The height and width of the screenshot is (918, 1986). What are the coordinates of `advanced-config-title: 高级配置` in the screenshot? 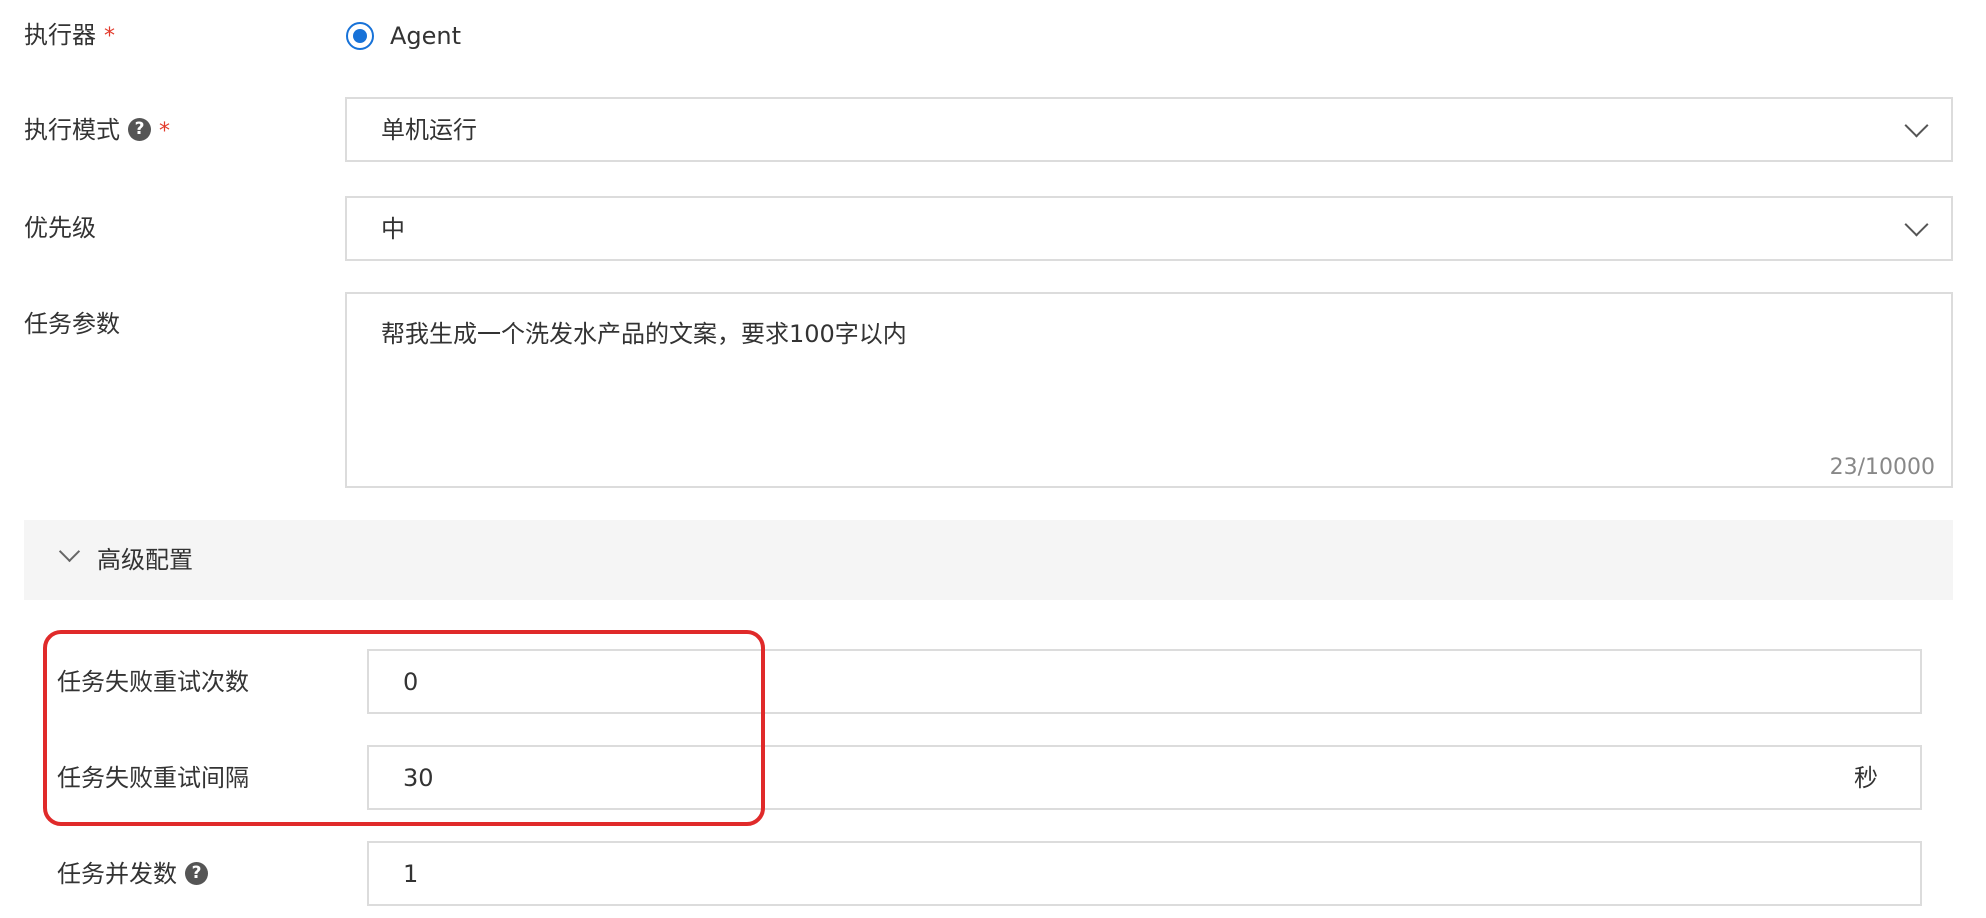 It's located at (145, 560).